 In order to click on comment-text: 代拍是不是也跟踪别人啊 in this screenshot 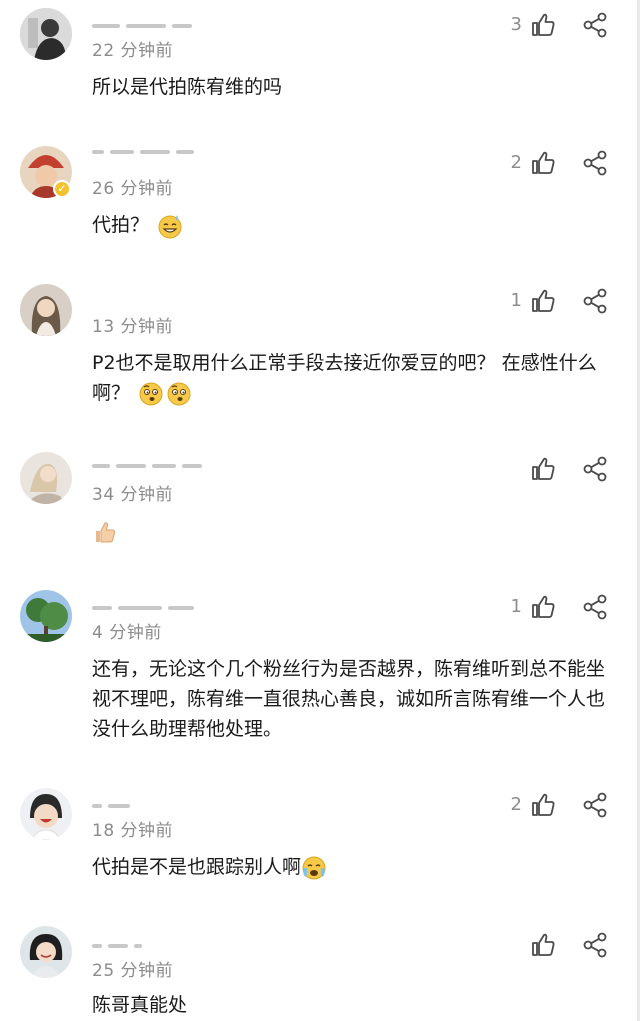, I will do `click(357, 867)`.